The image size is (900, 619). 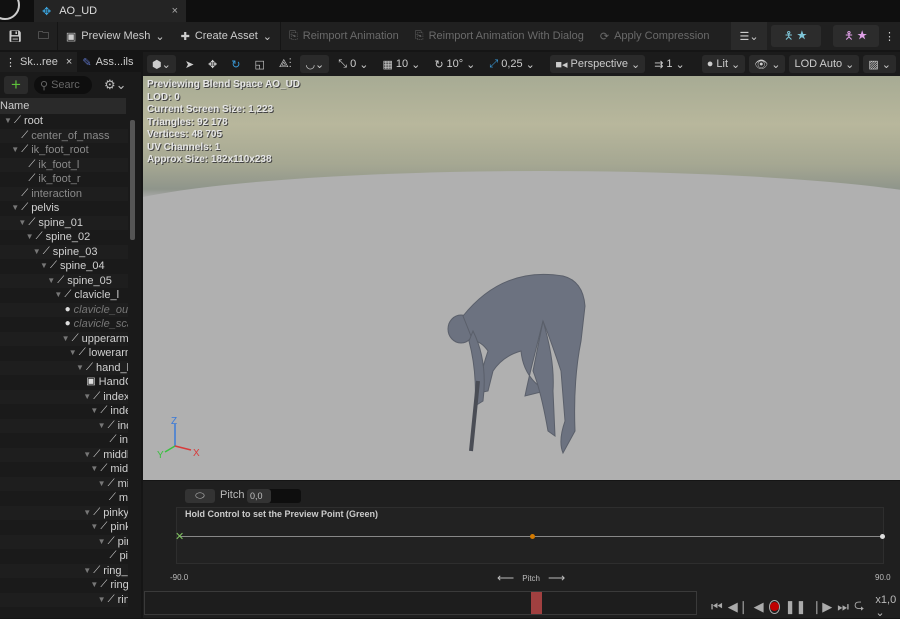 I want to click on bone-row: ▼⟋ring_, so click(x=64, y=585).